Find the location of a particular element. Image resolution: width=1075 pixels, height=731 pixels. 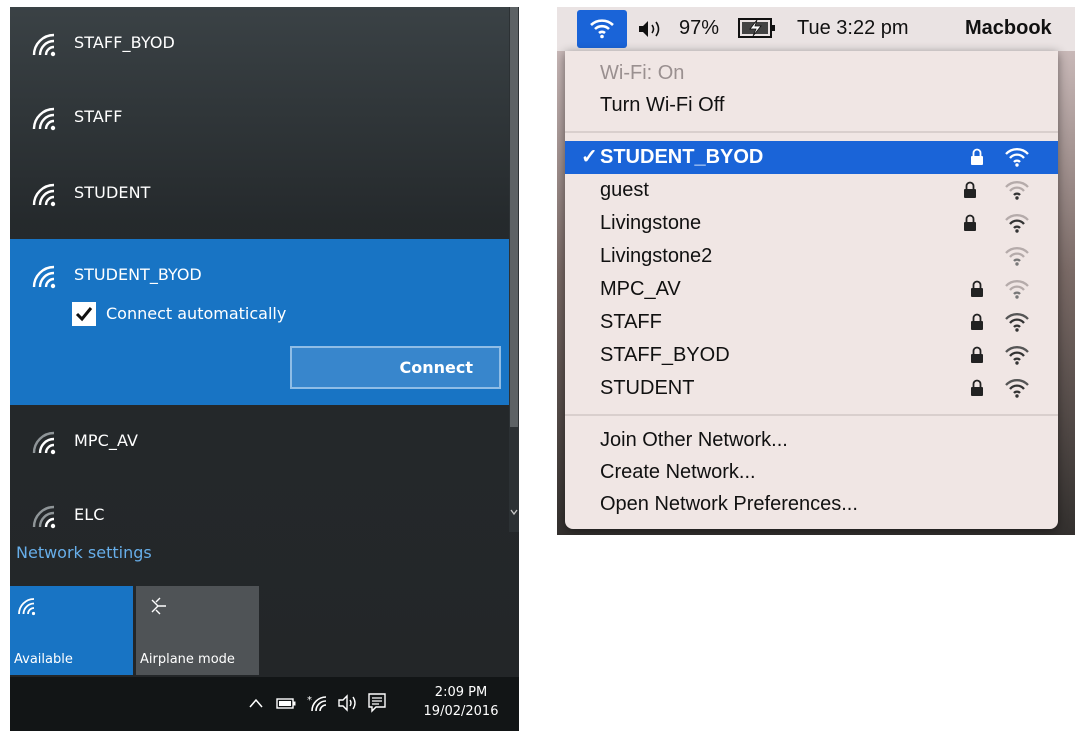

wifi-status-label: Wi-Fi: On is located at coordinates (642, 73).